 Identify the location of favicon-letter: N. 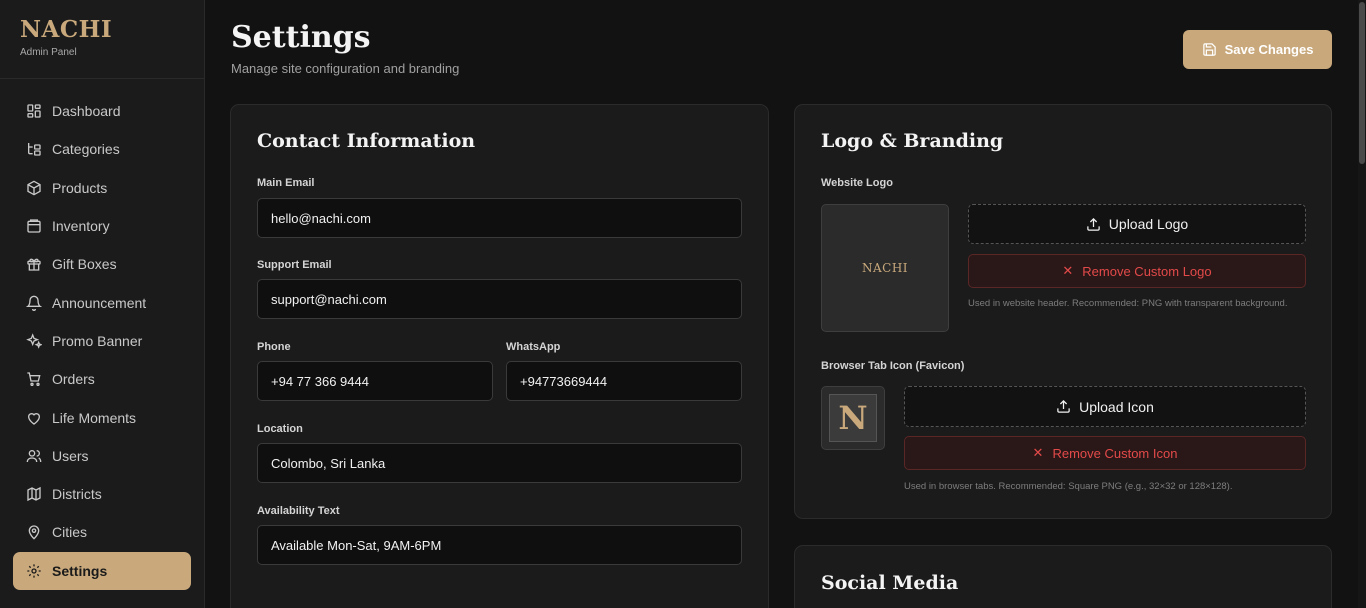
(853, 418).